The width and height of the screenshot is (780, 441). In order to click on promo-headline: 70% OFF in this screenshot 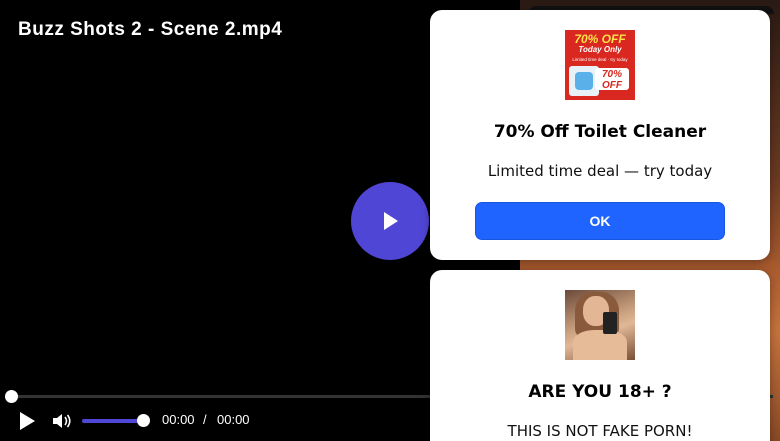, I will do `click(600, 39)`.